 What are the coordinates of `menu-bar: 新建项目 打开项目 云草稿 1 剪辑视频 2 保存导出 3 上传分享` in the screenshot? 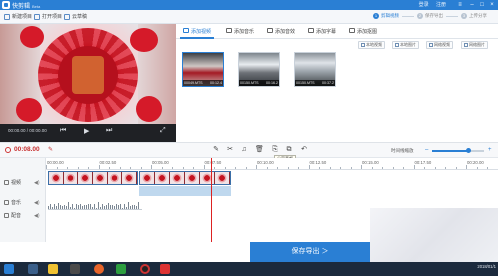 It's located at (249, 17).